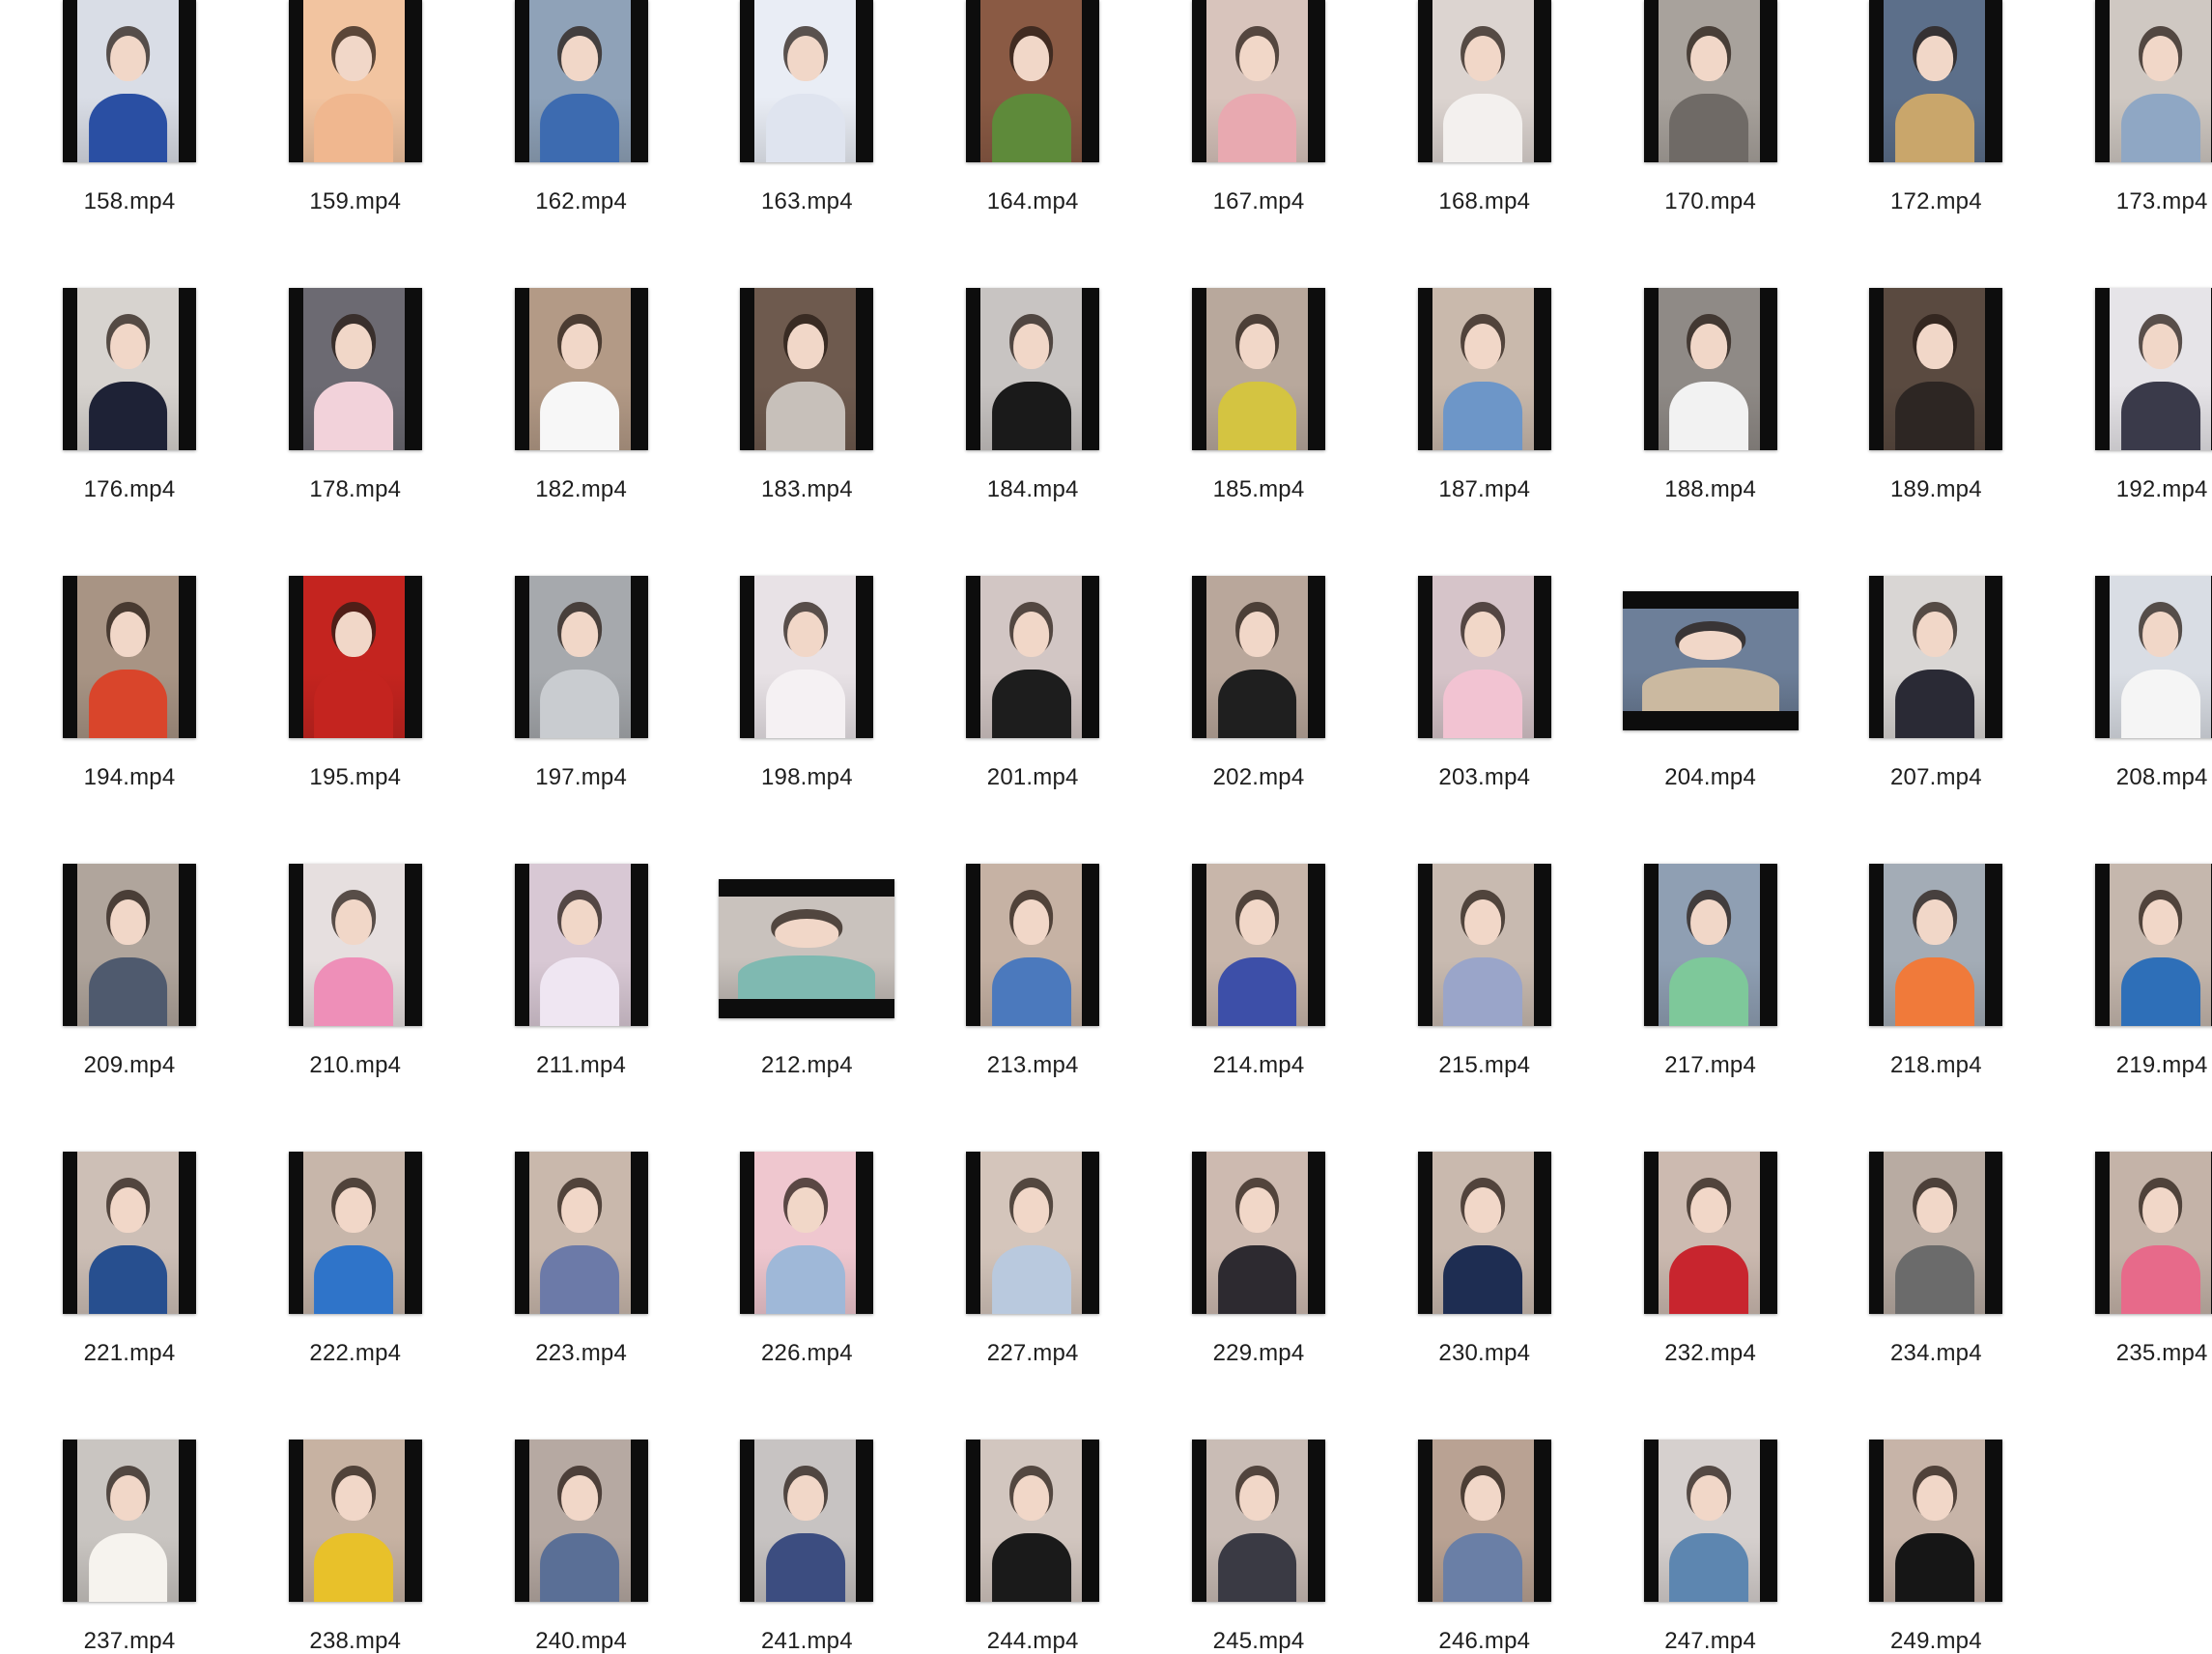  Describe the element at coordinates (1936, 201) in the screenshot. I see `file-name-label: 172.mp4` at that location.